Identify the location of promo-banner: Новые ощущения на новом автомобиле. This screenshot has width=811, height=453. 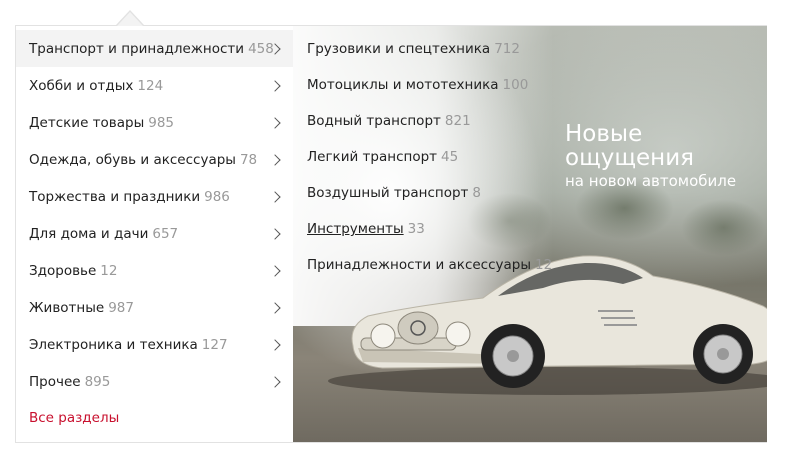
(650, 156).